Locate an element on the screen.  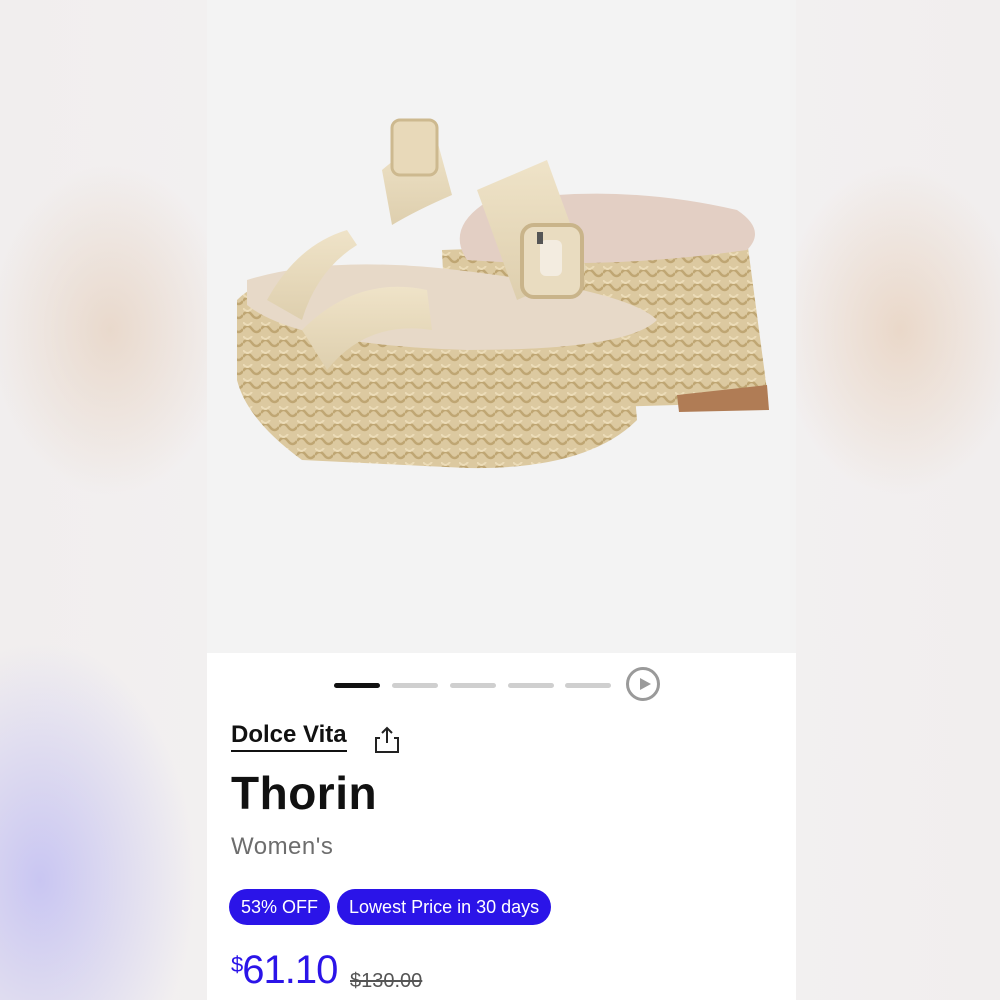
play-icon is located at coordinates (645, 684).